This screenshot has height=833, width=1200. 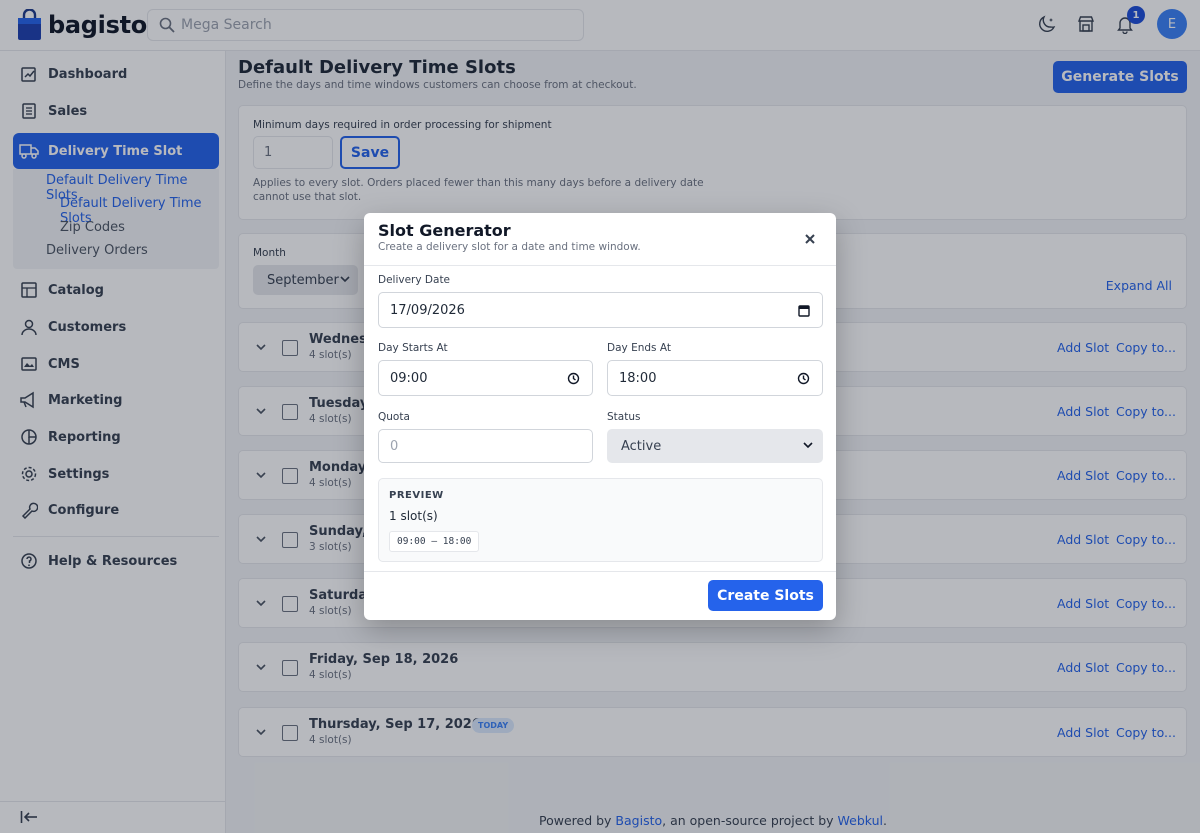 What do you see at coordinates (715, 446) in the screenshot?
I see `status-select: Active` at bounding box center [715, 446].